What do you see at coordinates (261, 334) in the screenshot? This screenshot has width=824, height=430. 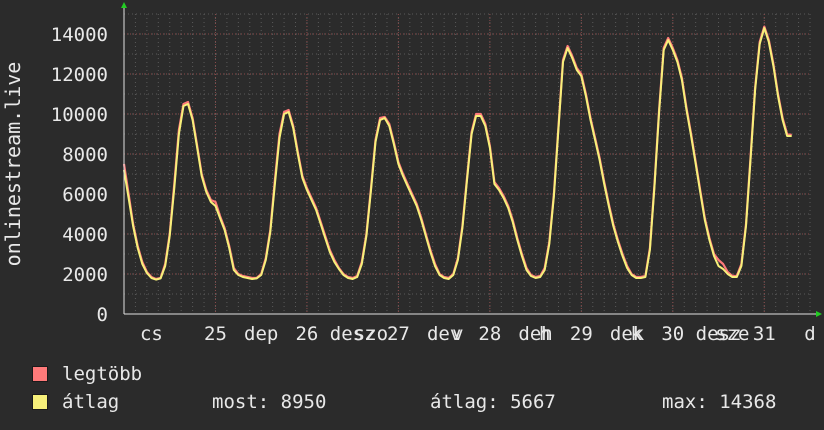 I see `x-tick-label: dep` at bounding box center [261, 334].